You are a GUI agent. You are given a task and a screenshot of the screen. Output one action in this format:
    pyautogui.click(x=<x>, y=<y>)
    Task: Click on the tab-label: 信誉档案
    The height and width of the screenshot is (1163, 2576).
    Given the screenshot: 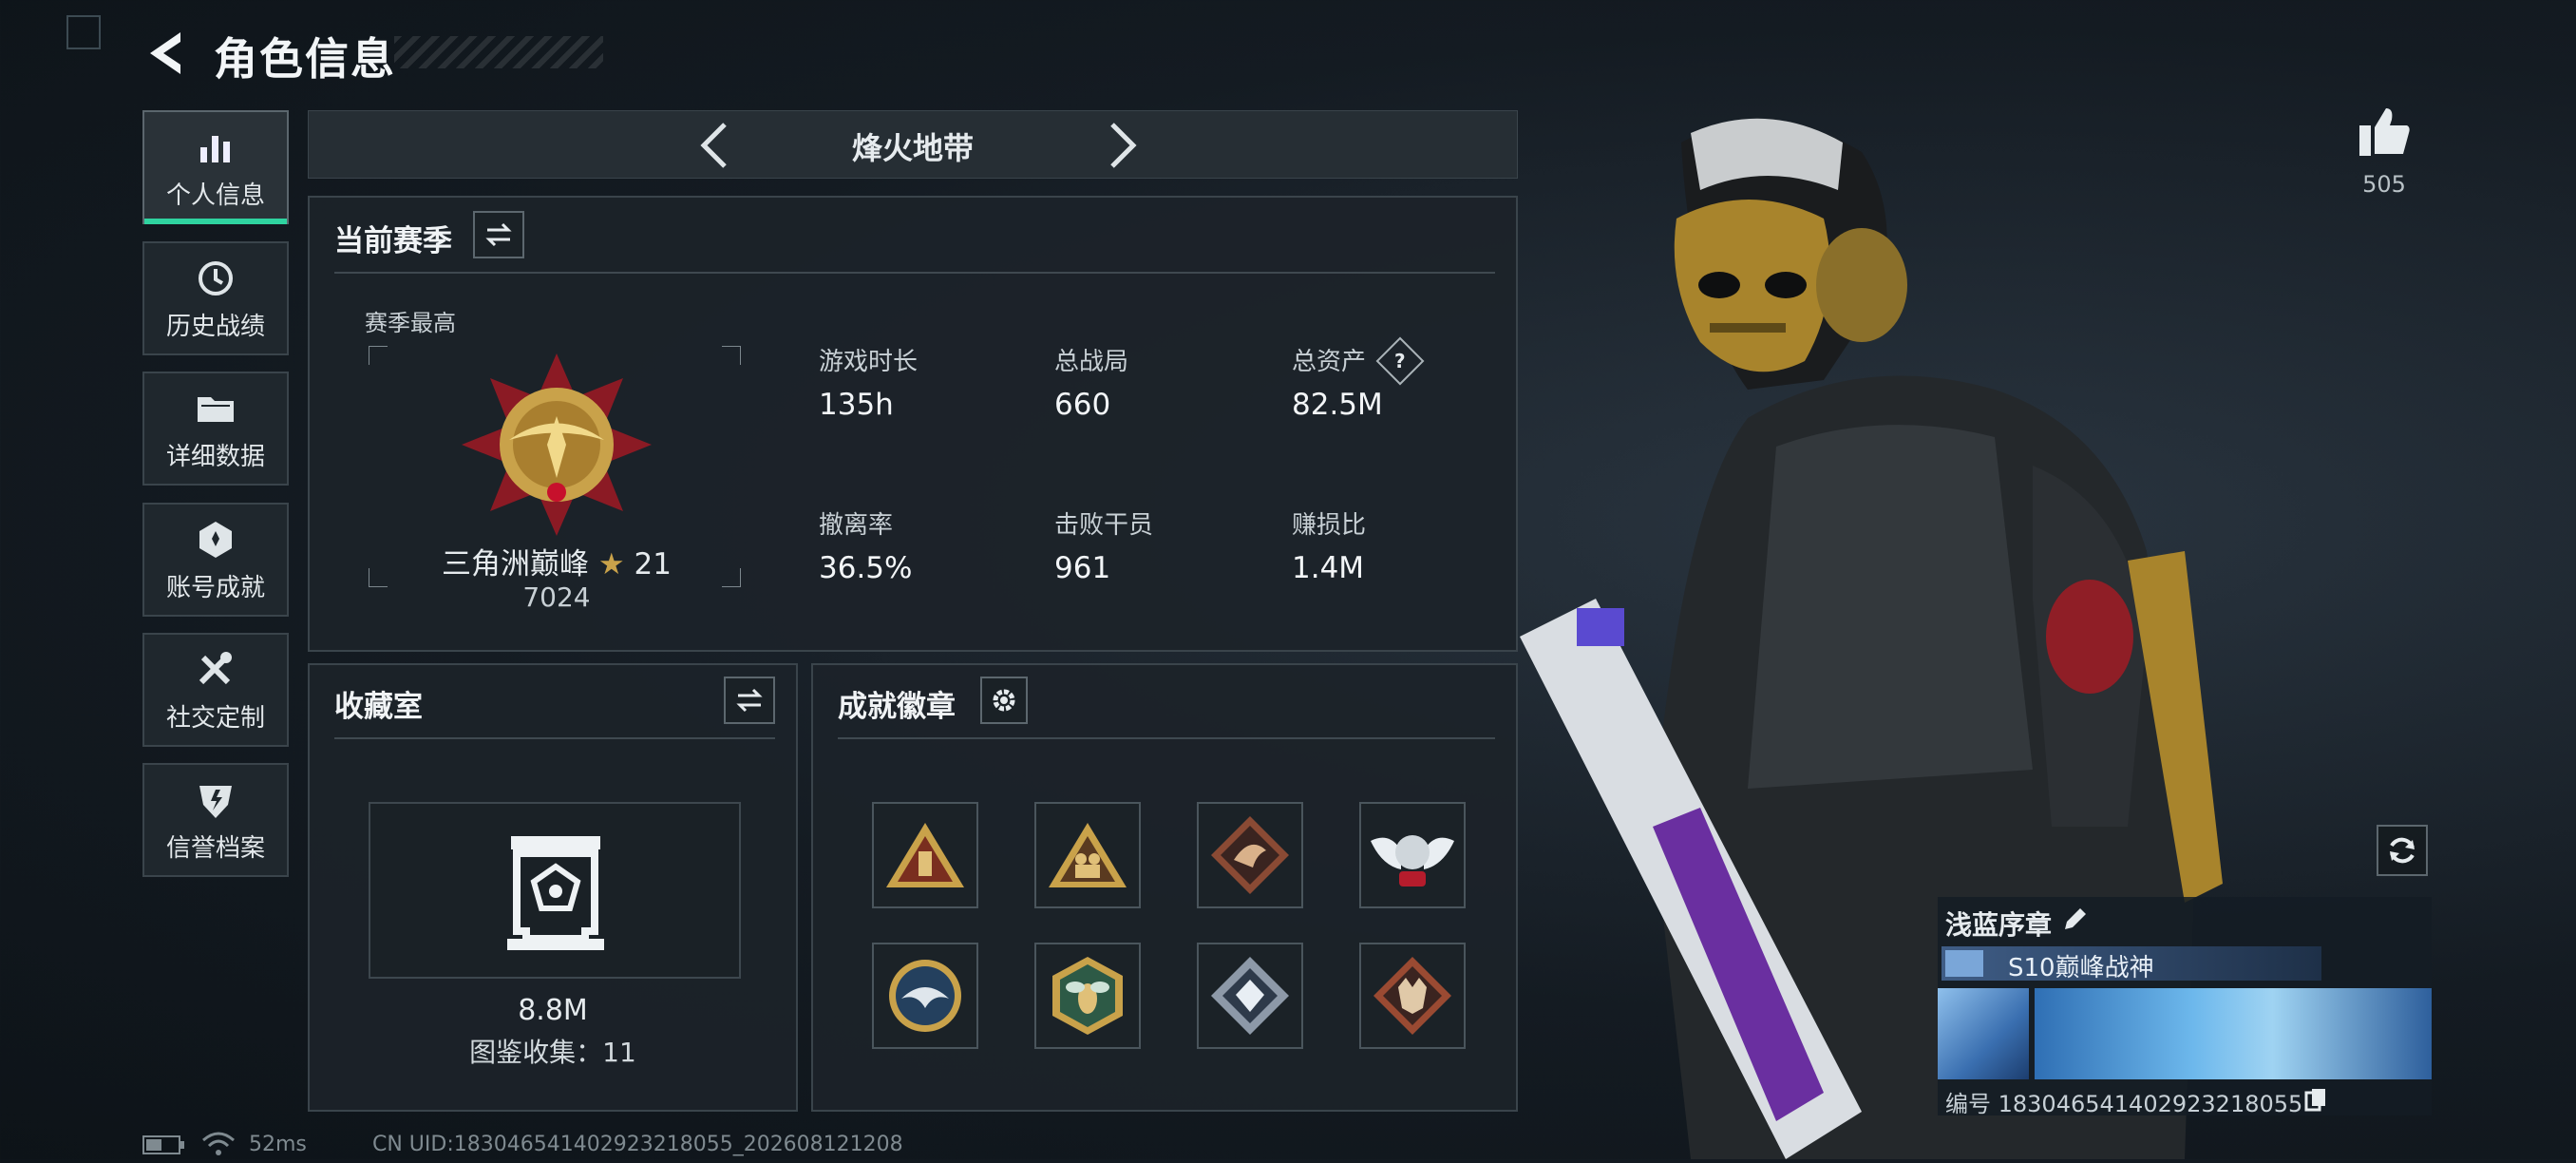 What is the action you would take?
    pyautogui.click(x=215, y=848)
    